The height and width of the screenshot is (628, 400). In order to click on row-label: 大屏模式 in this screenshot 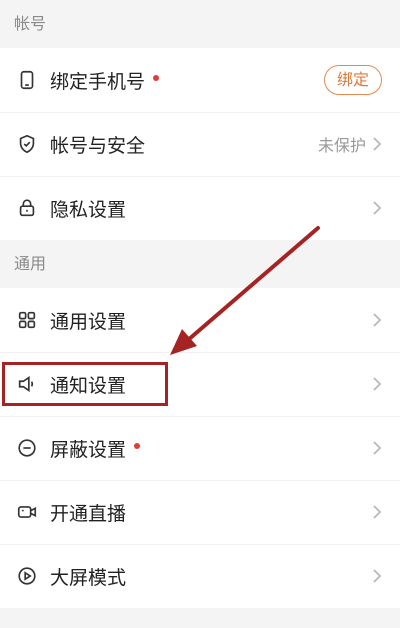, I will do `click(88, 577)`.